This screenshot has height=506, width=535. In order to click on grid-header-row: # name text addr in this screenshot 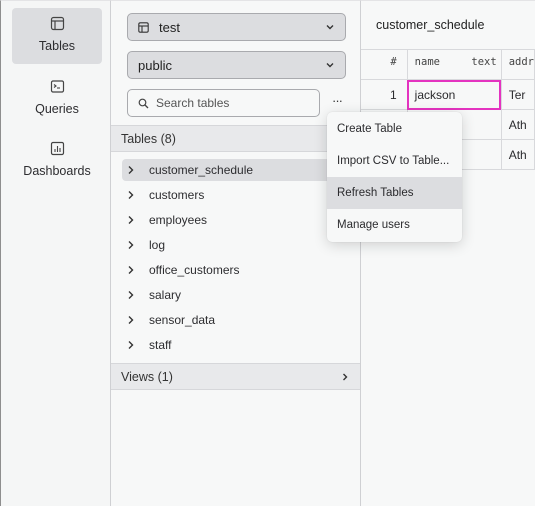, I will do `click(448, 64)`.